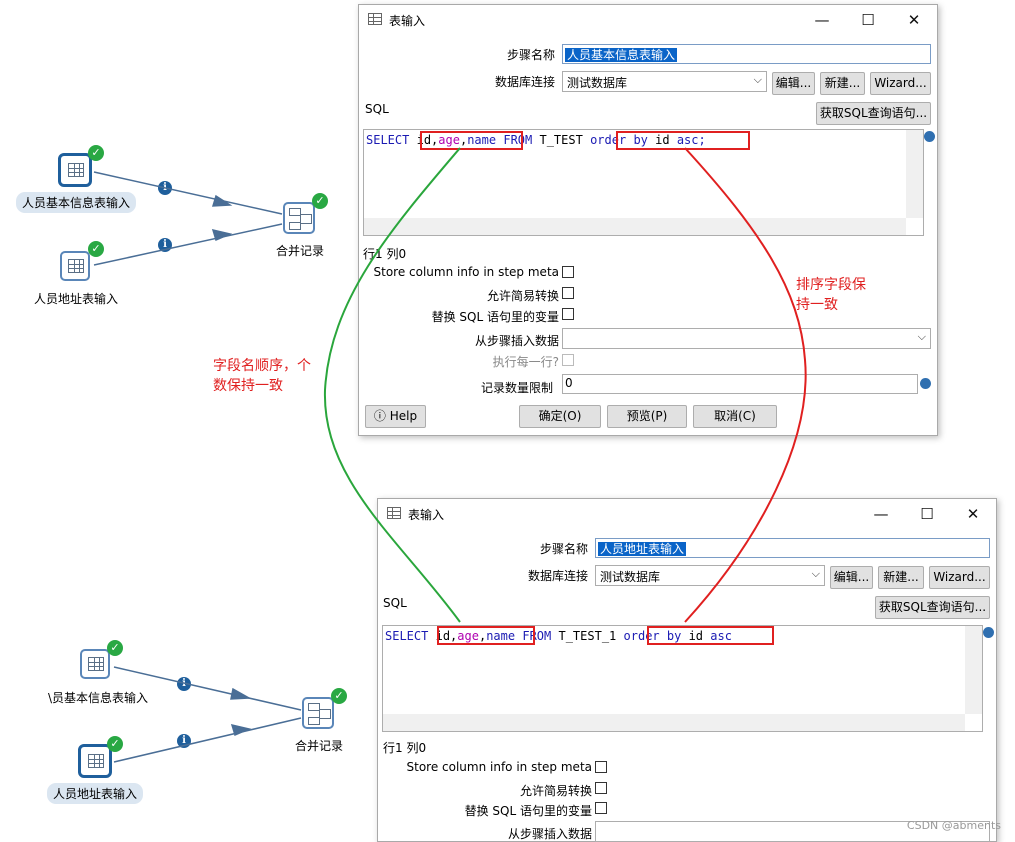 This screenshot has height=842, width=1015. What do you see at coordinates (248, 386) in the screenshot?
I see `note-line: 数保持一致` at bounding box center [248, 386].